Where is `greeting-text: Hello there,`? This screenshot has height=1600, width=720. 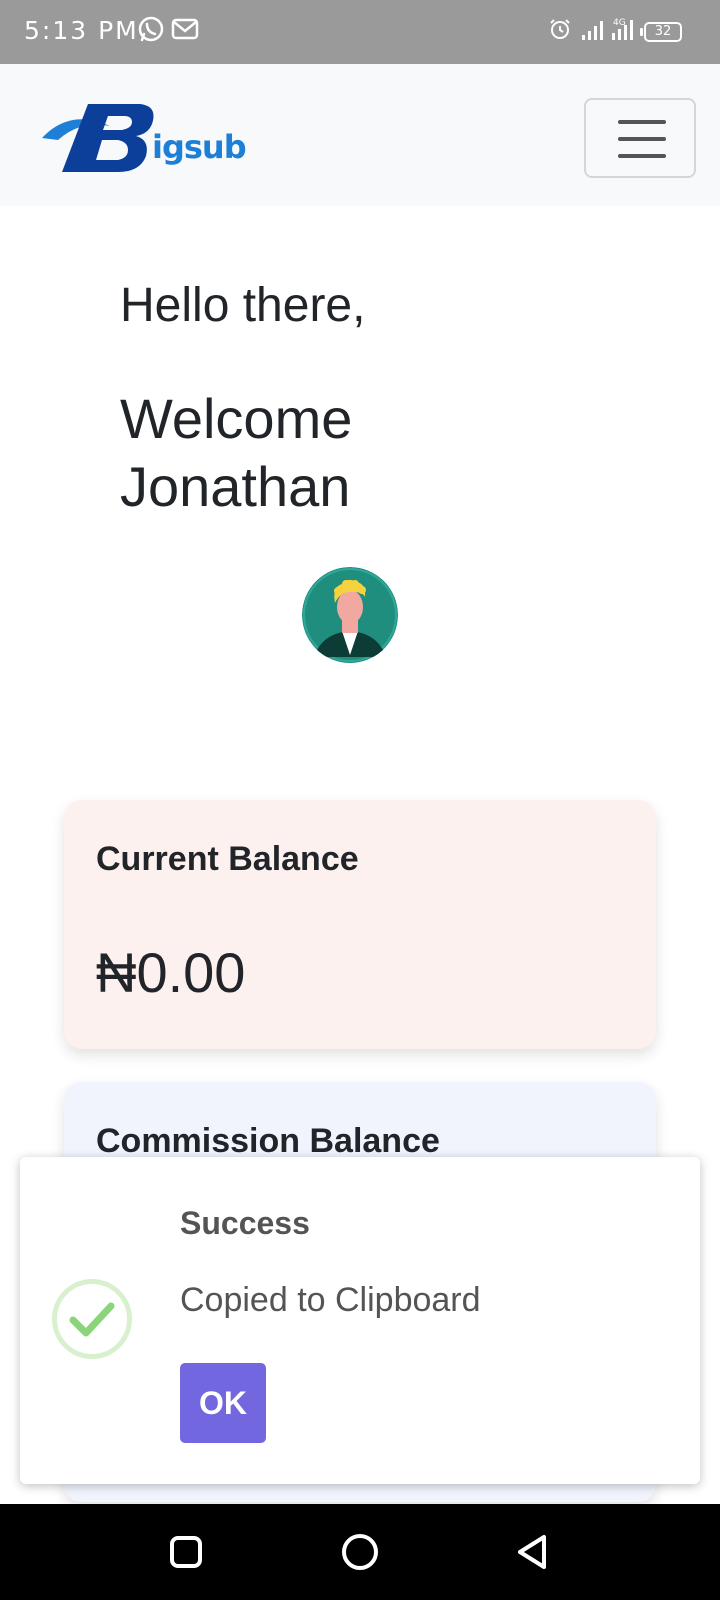
greeting-text: Hello there, is located at coordinates (243, 305).